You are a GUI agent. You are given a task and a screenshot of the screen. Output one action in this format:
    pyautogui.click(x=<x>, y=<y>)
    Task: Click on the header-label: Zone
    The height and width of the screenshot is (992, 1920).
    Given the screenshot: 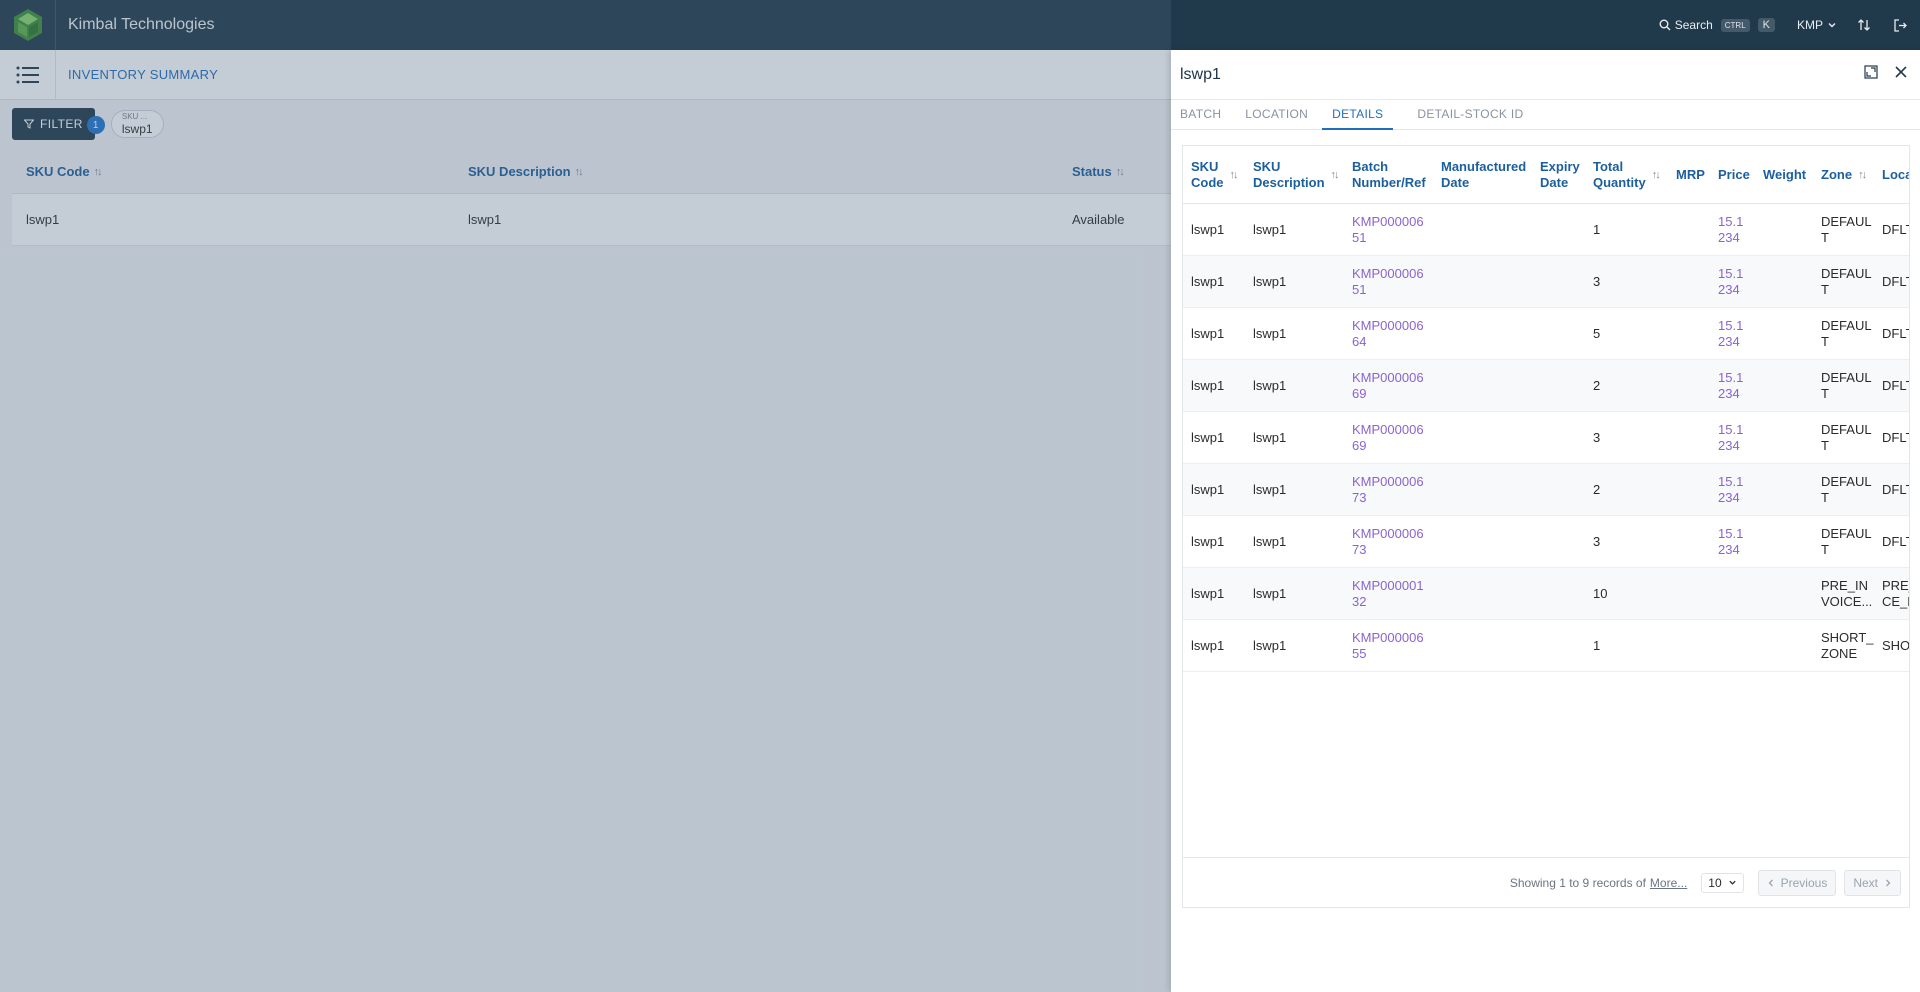 What is the action you would take?
    pyautogui.click(x=1837, y=174)
    